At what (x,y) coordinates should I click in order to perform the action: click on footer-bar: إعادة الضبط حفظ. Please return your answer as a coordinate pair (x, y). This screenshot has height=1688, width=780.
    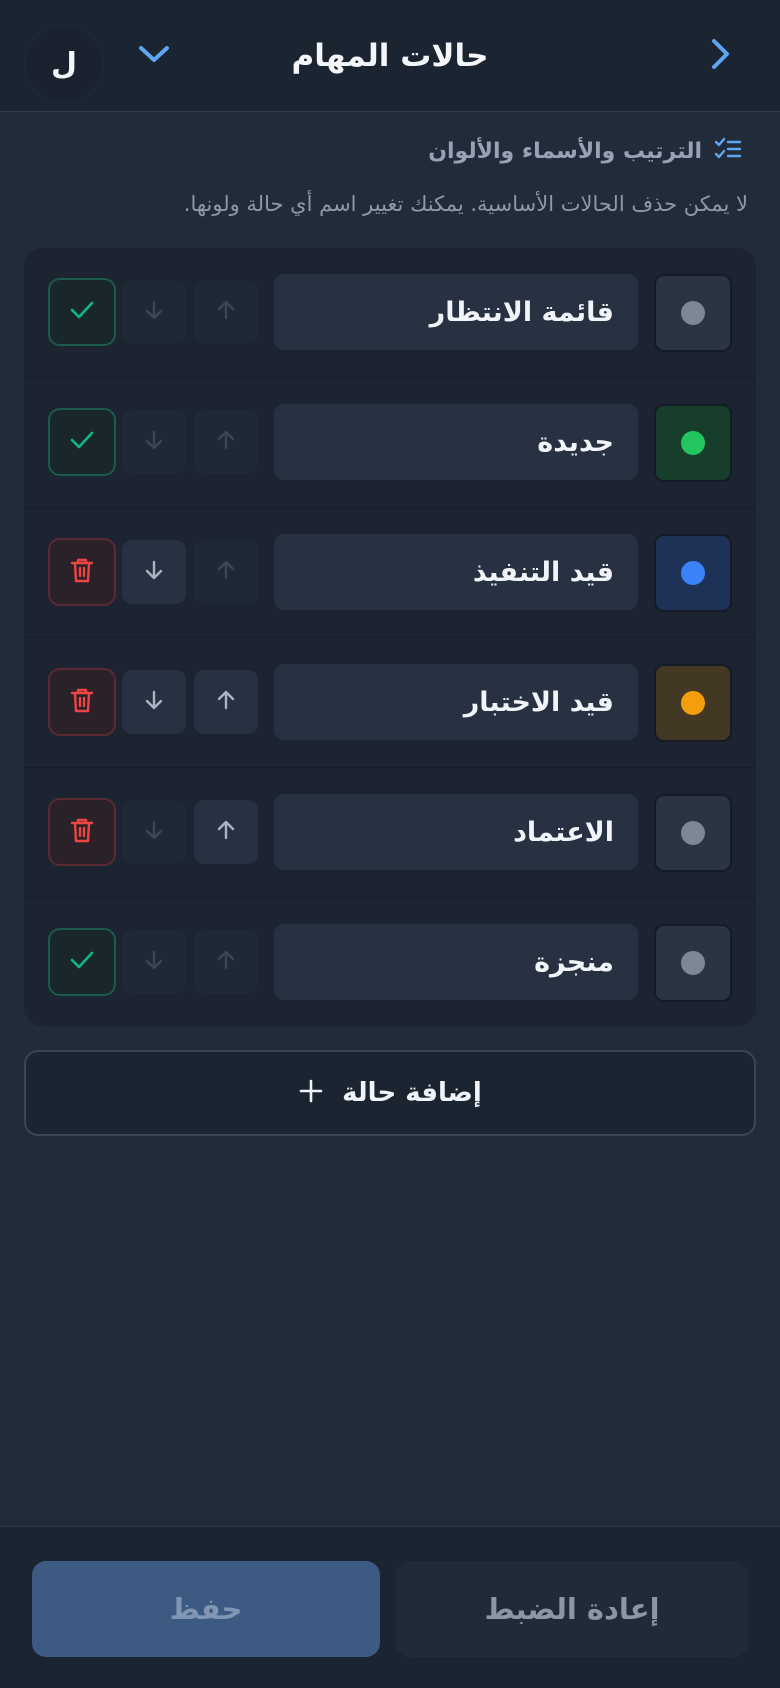
    Looking at the image, I should click on (390, 1607).